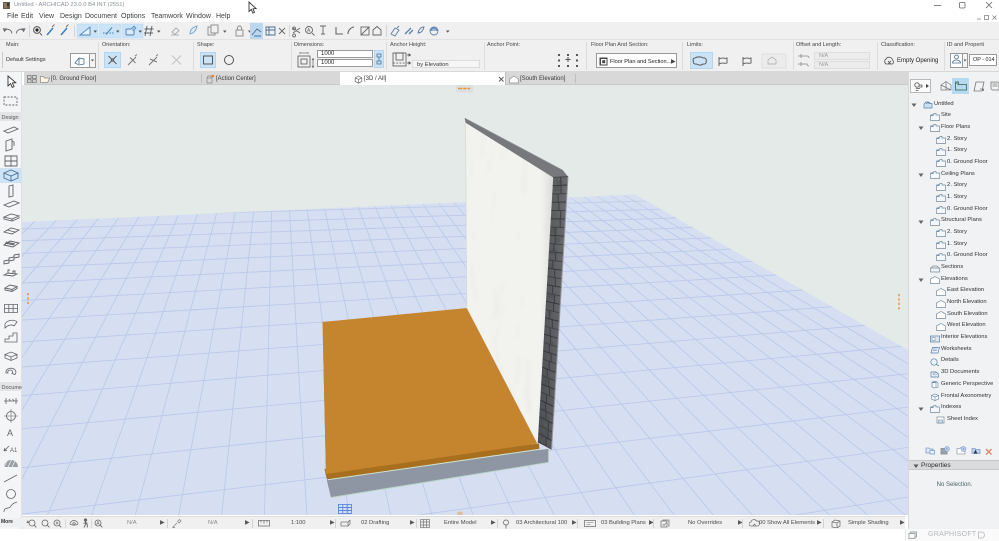 This screenshot has height=541, width=999. What do you see at coordinates (14, 451) in the screenshot?
I see `svg-text: A1` at bounding box center [14, 451].